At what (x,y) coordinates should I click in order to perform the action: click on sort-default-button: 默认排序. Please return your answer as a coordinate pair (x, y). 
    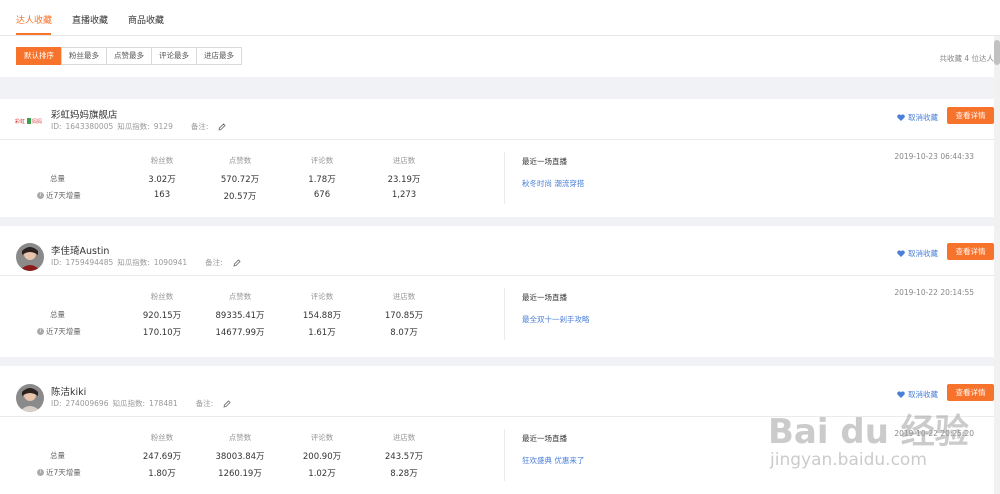
    Looking at the image, I should click on (39, 56).